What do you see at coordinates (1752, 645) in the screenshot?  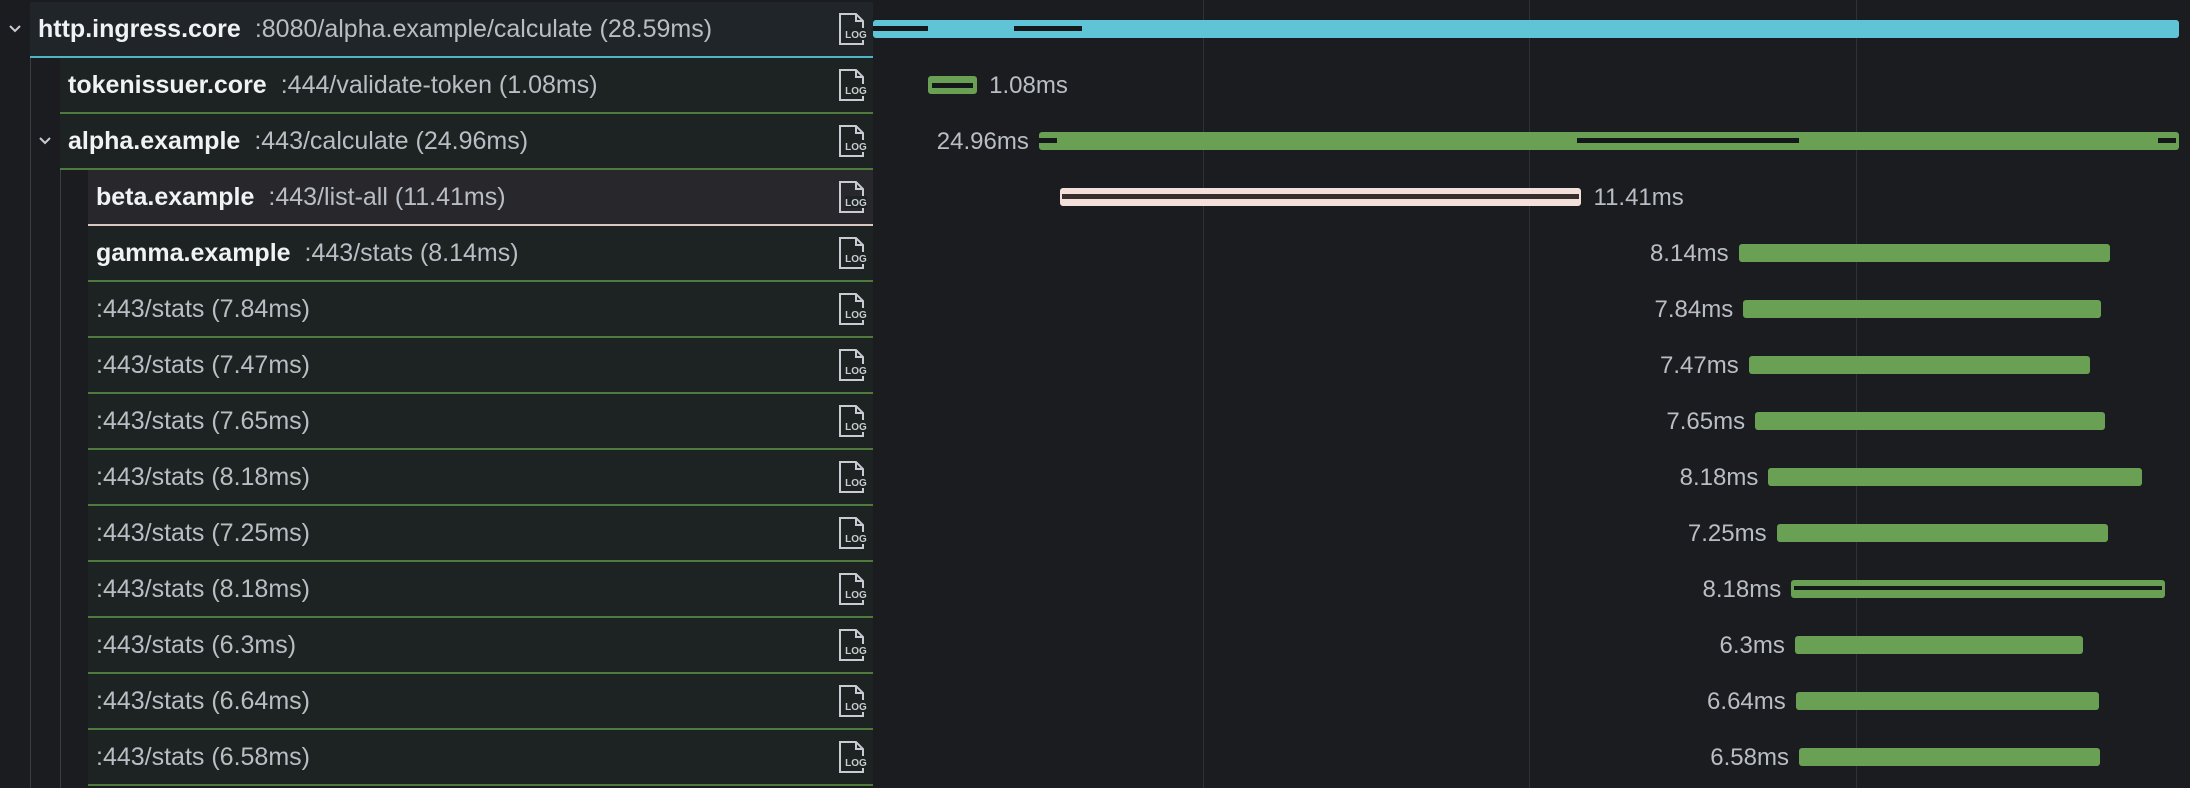 I see `duration-label: 6.3ms` at bounding box center [1752, 645].